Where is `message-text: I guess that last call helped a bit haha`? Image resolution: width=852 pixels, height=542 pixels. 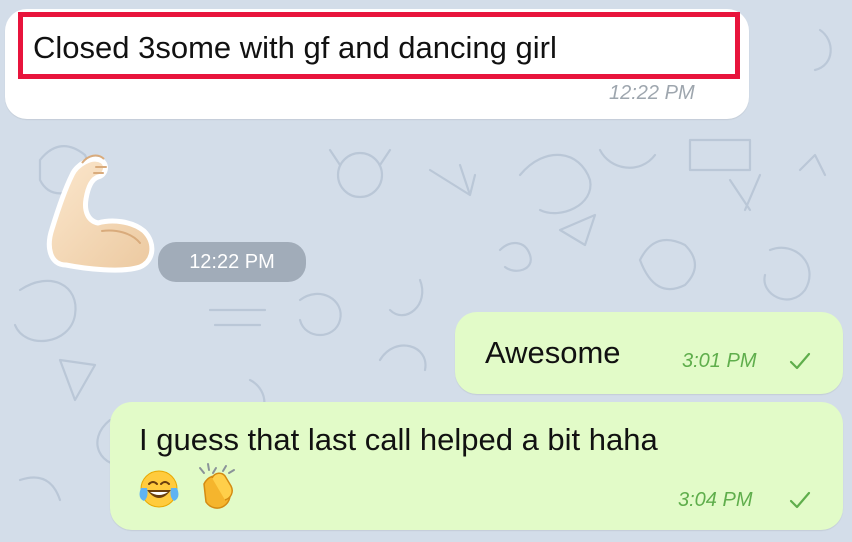 message-text: I guess that last call helped a bit haha is located at coordinates (398, 439).